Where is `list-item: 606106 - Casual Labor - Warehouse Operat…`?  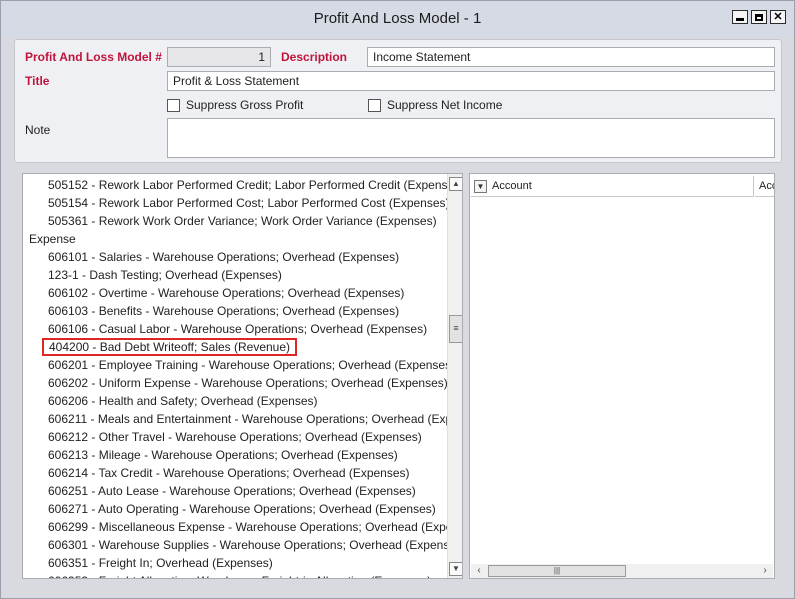 list-item: 606106 - Casual Labor - Warehouse Operat… is located at coordinates (237, 329).